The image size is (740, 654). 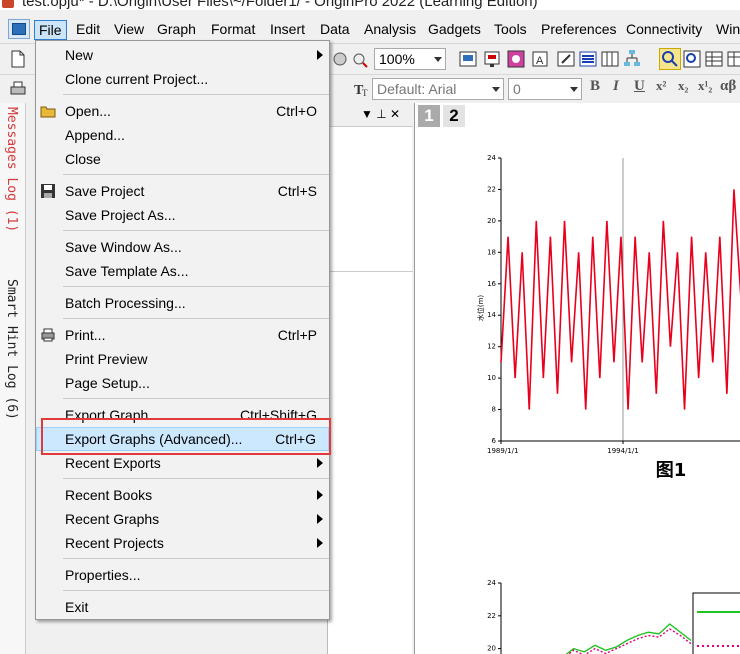 I want to click on dock-strip: Messages Log (1) Smart Hint Log (6), so click(x=13, y=378).